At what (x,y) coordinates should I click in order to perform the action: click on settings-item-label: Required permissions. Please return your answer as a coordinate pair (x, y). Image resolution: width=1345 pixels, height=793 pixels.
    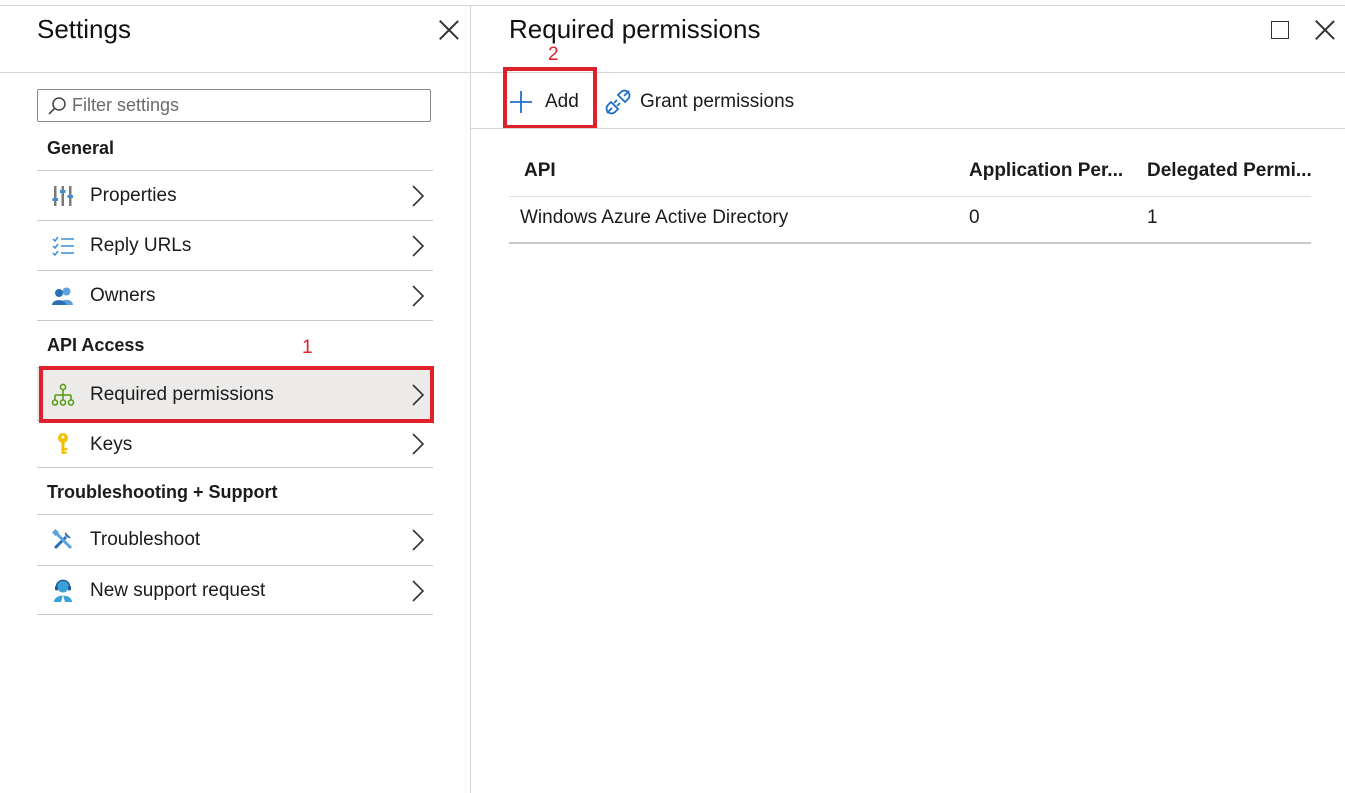
    Looking at the image, I should click on (182, 394).